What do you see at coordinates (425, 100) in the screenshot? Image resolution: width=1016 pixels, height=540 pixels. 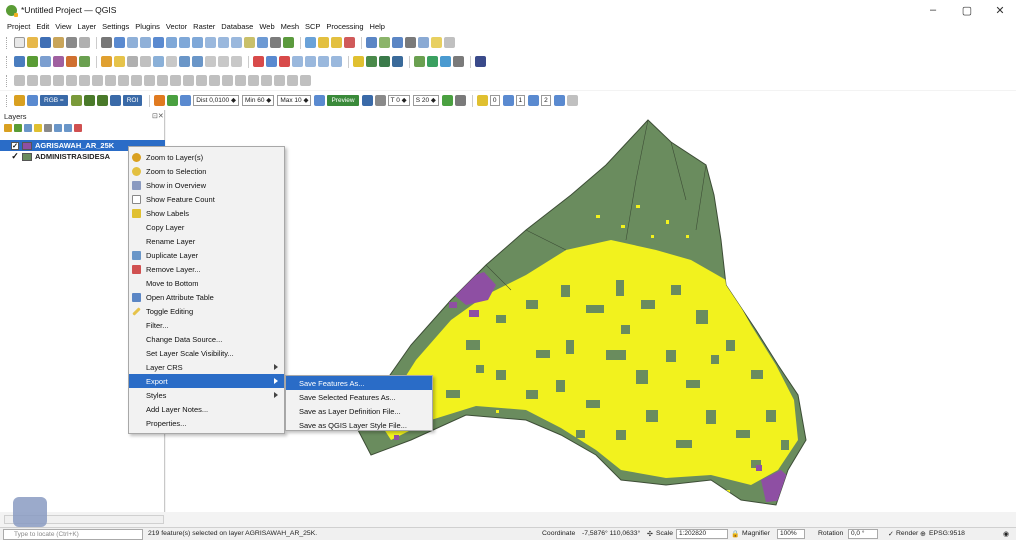 I see `s-spinbox: S 20 ◆` at bounding box center [425, 100].